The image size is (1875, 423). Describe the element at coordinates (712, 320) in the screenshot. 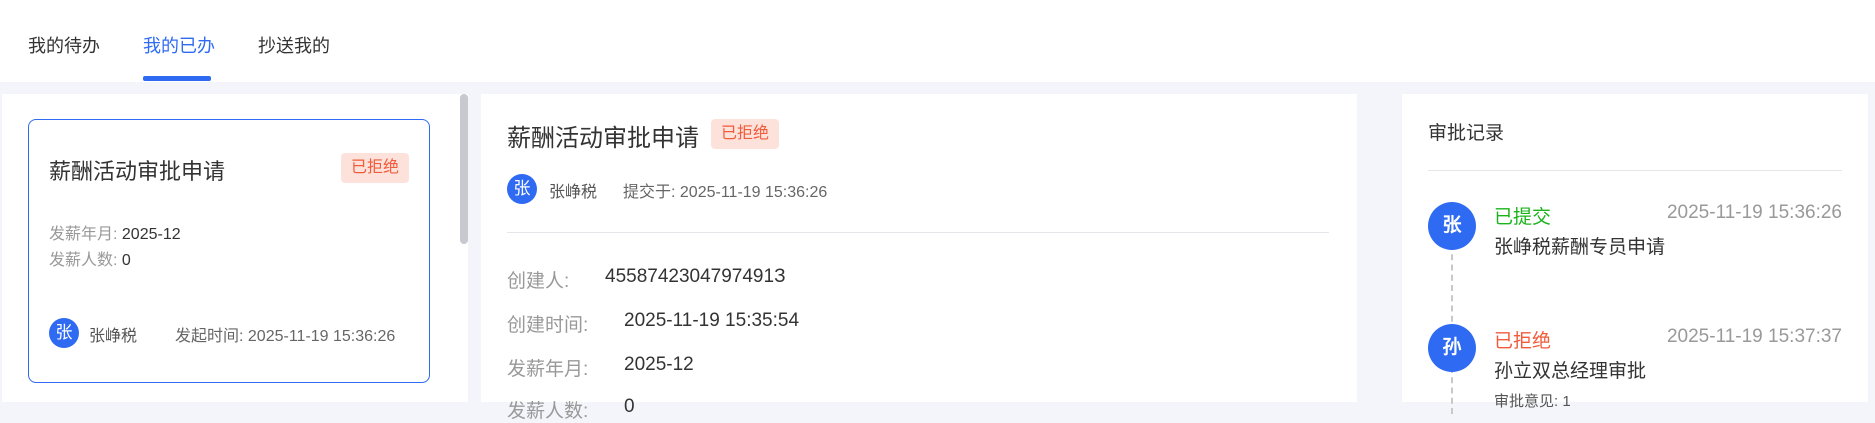

I see `field-created-time-value: 2025-11-19 15:35:54` at that location.